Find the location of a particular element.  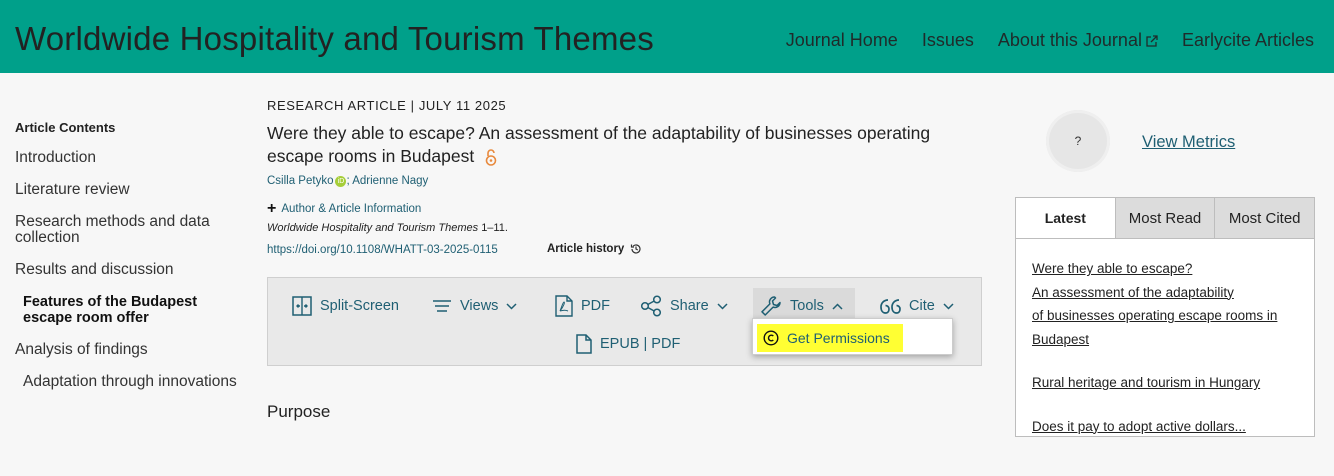

open-access-icon is located at coordinates (491, 157).